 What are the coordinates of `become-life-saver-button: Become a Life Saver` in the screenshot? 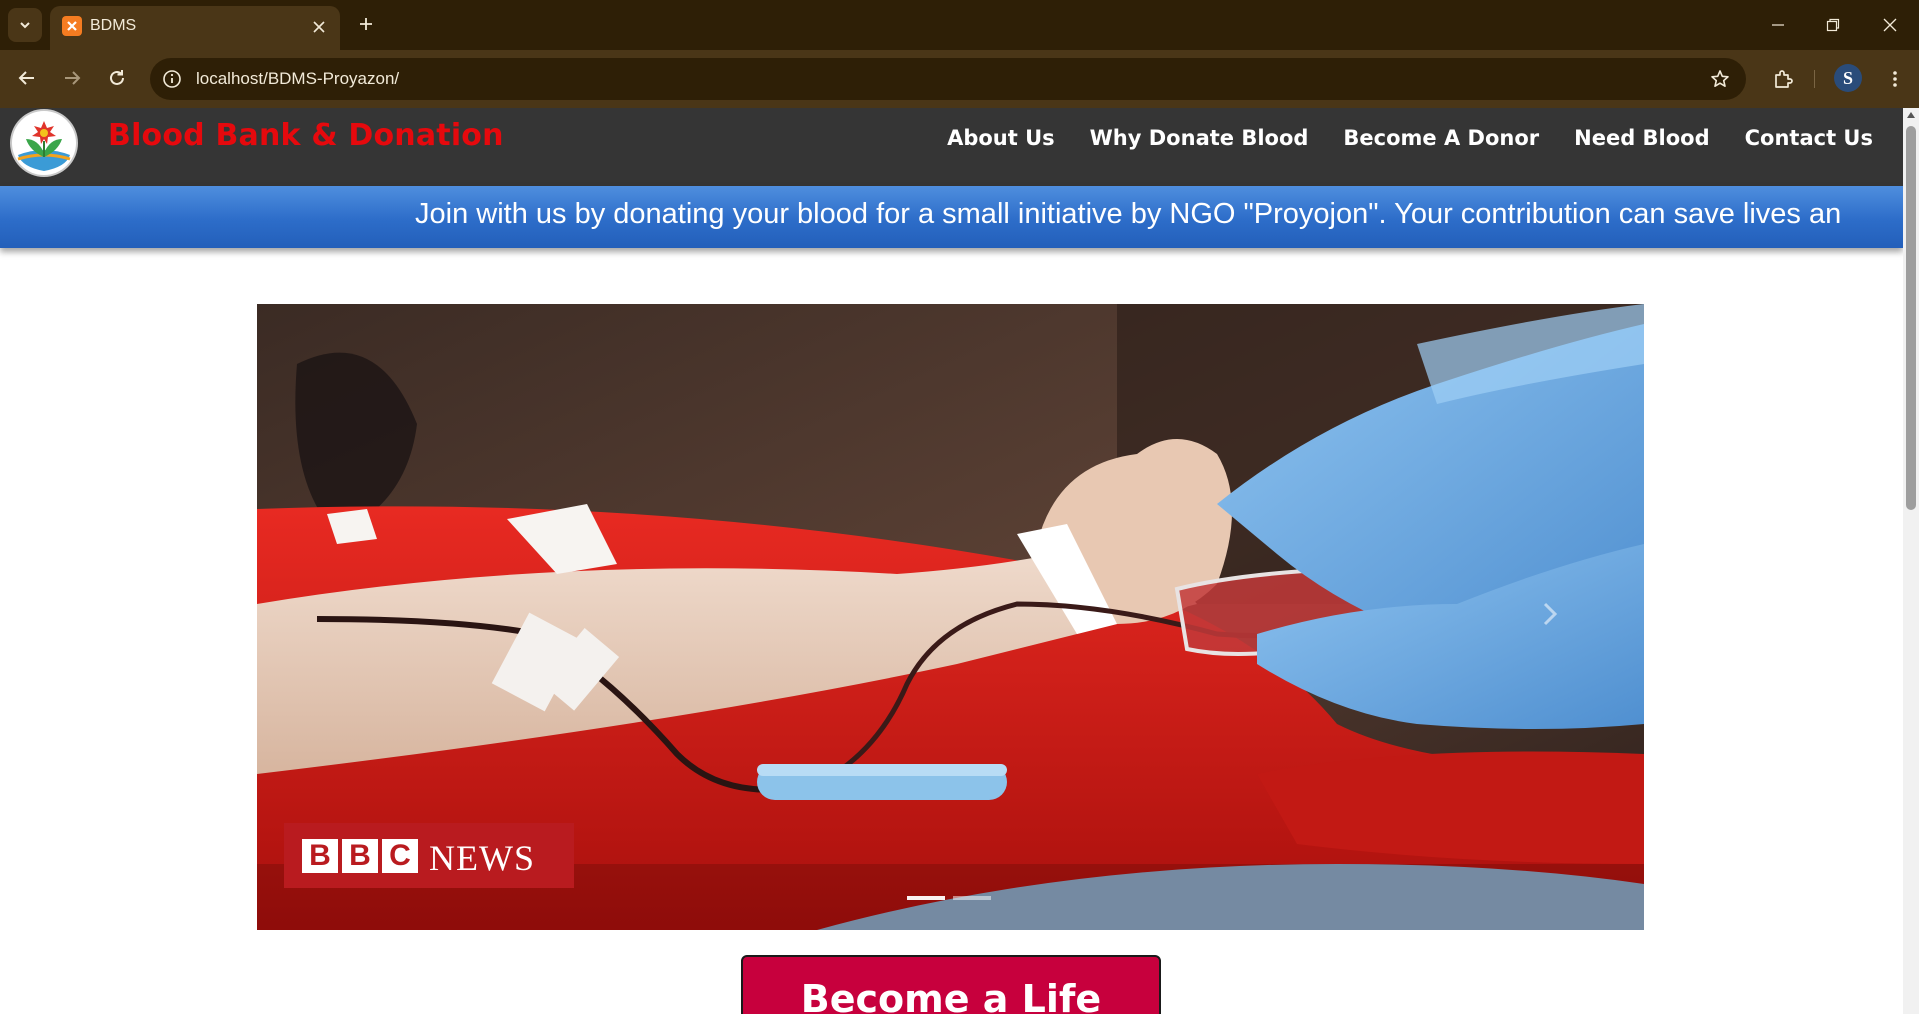 It's located at (951, 984).